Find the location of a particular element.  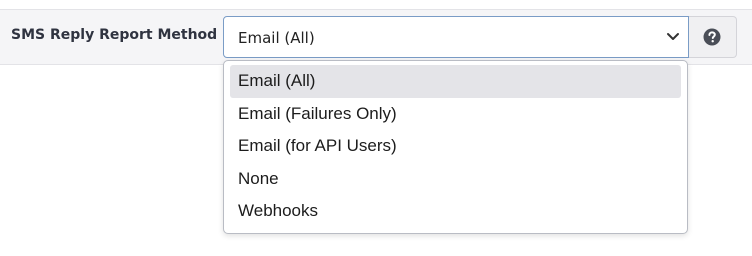

option-email-for-api-users: Email (for API Users) is located at coordinates (455, 146).